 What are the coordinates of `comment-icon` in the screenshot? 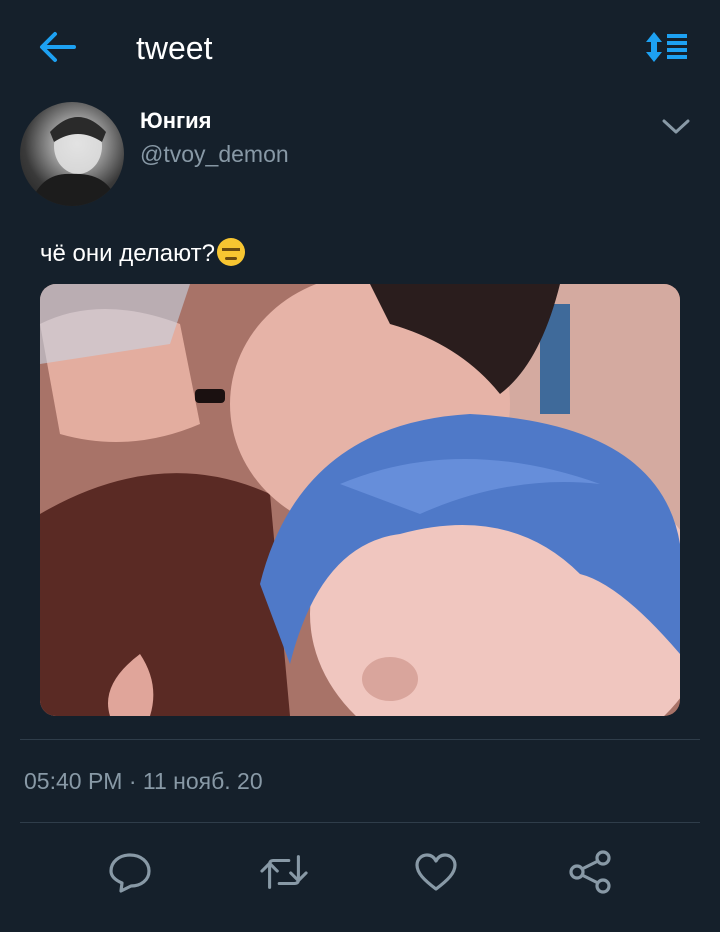 It's located at (130, 873).